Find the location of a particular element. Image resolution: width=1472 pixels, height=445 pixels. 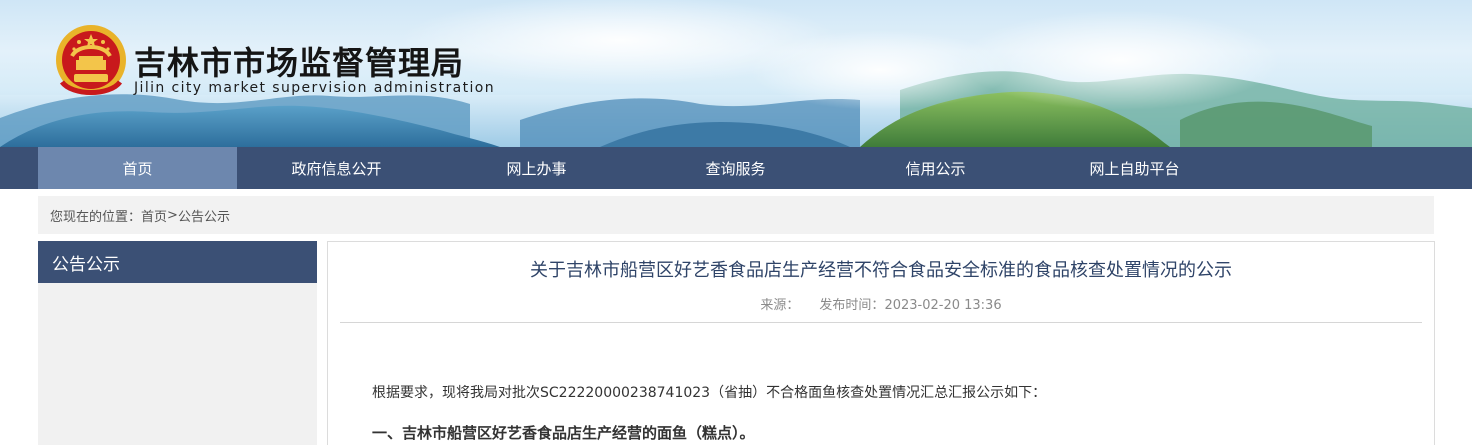

publish-time: 2023-02-20 13:36 is located at coordinates (943, 305).